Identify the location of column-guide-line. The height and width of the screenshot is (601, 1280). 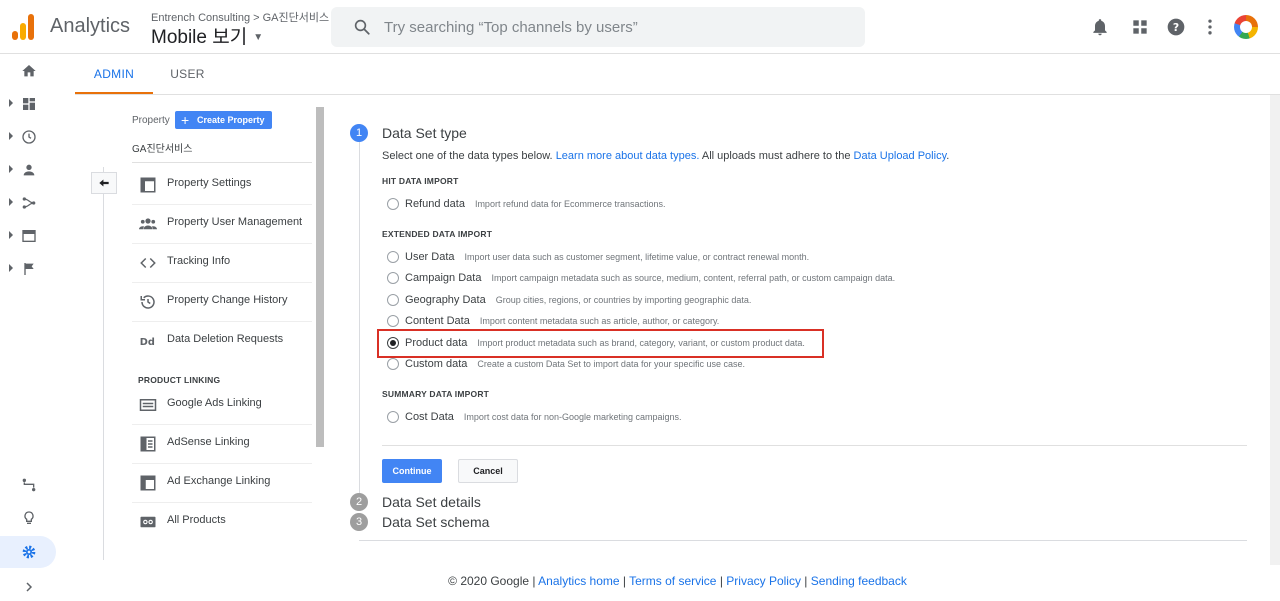
(103, 363).